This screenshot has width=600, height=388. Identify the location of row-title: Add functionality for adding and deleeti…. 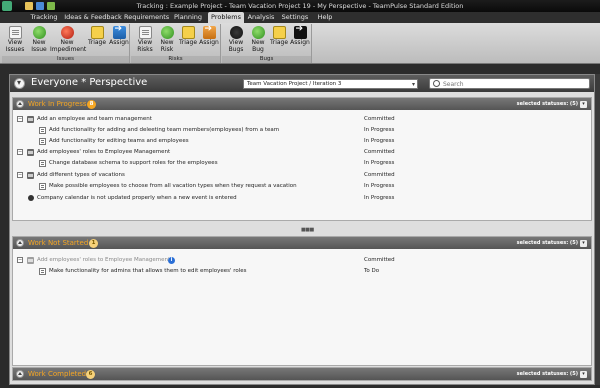
(164, 130).